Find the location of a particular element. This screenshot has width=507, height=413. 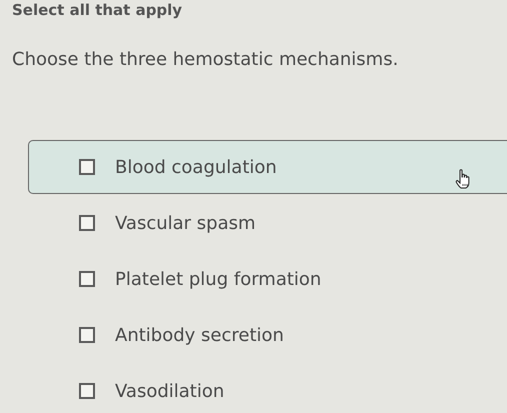

answer-option: Antibody secretion is located at coordinates (267, 335).